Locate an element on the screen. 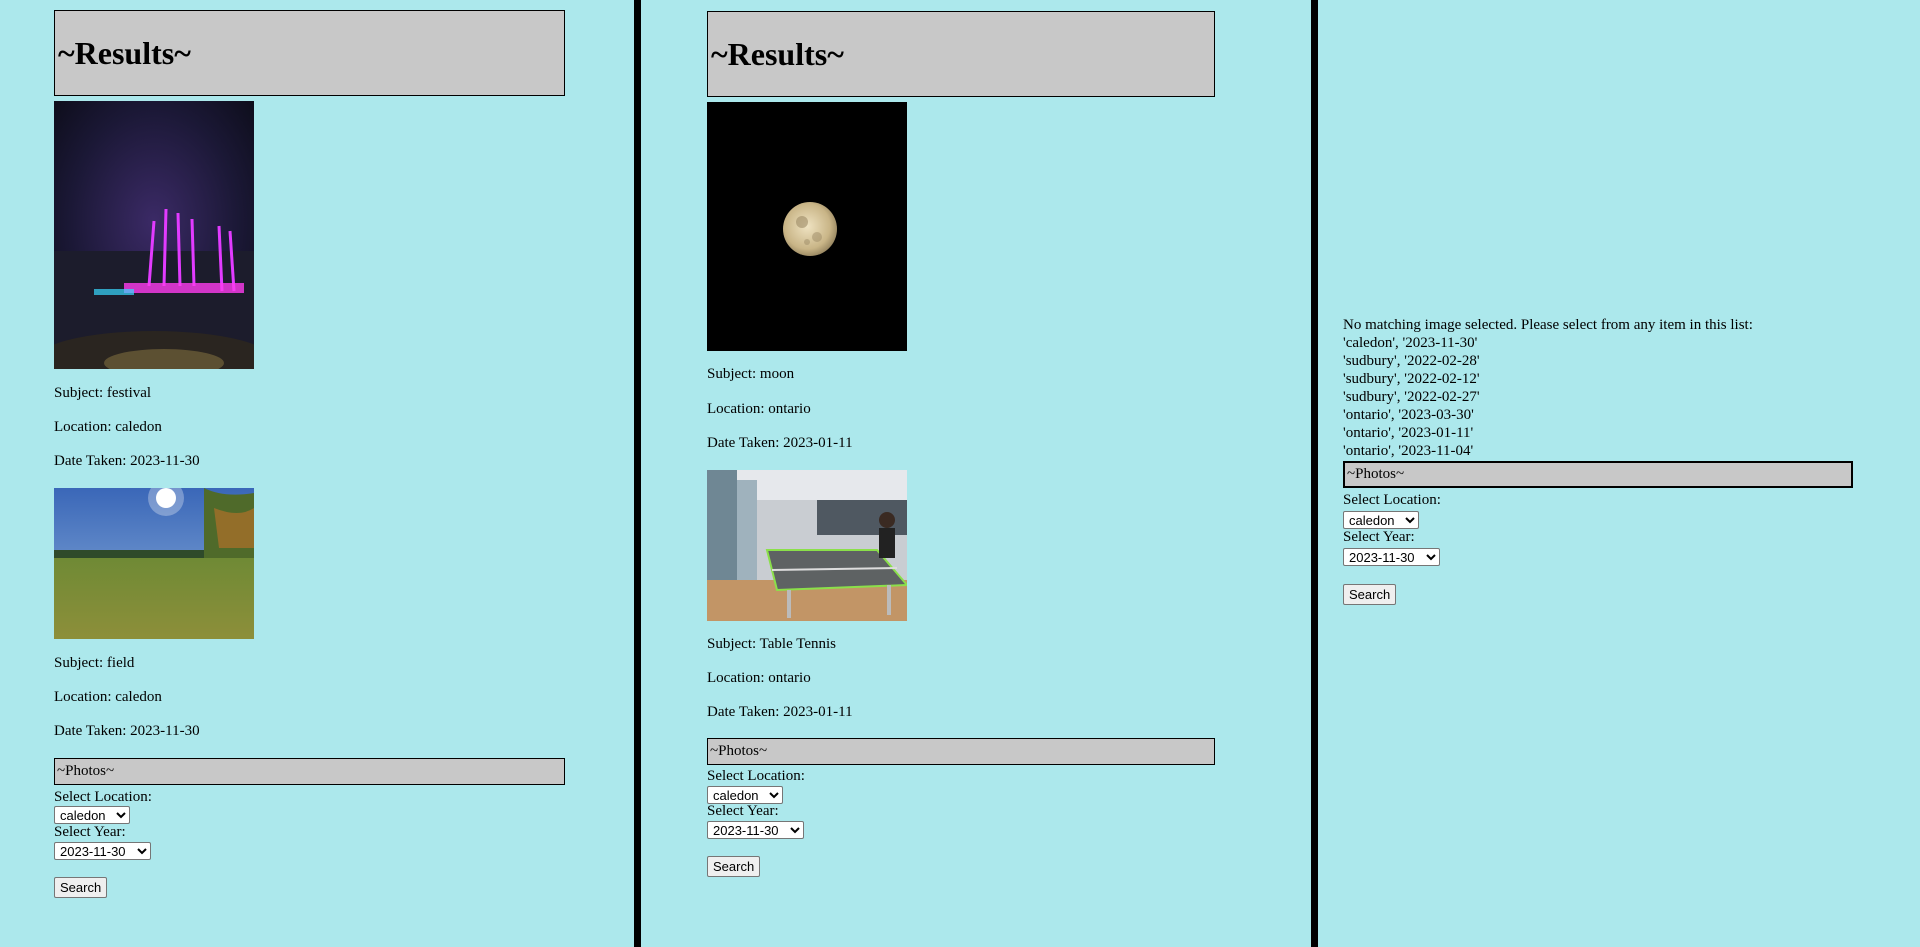  list-item: 'ontario', '2023-11-04' is located at coordinates (1408, 451).